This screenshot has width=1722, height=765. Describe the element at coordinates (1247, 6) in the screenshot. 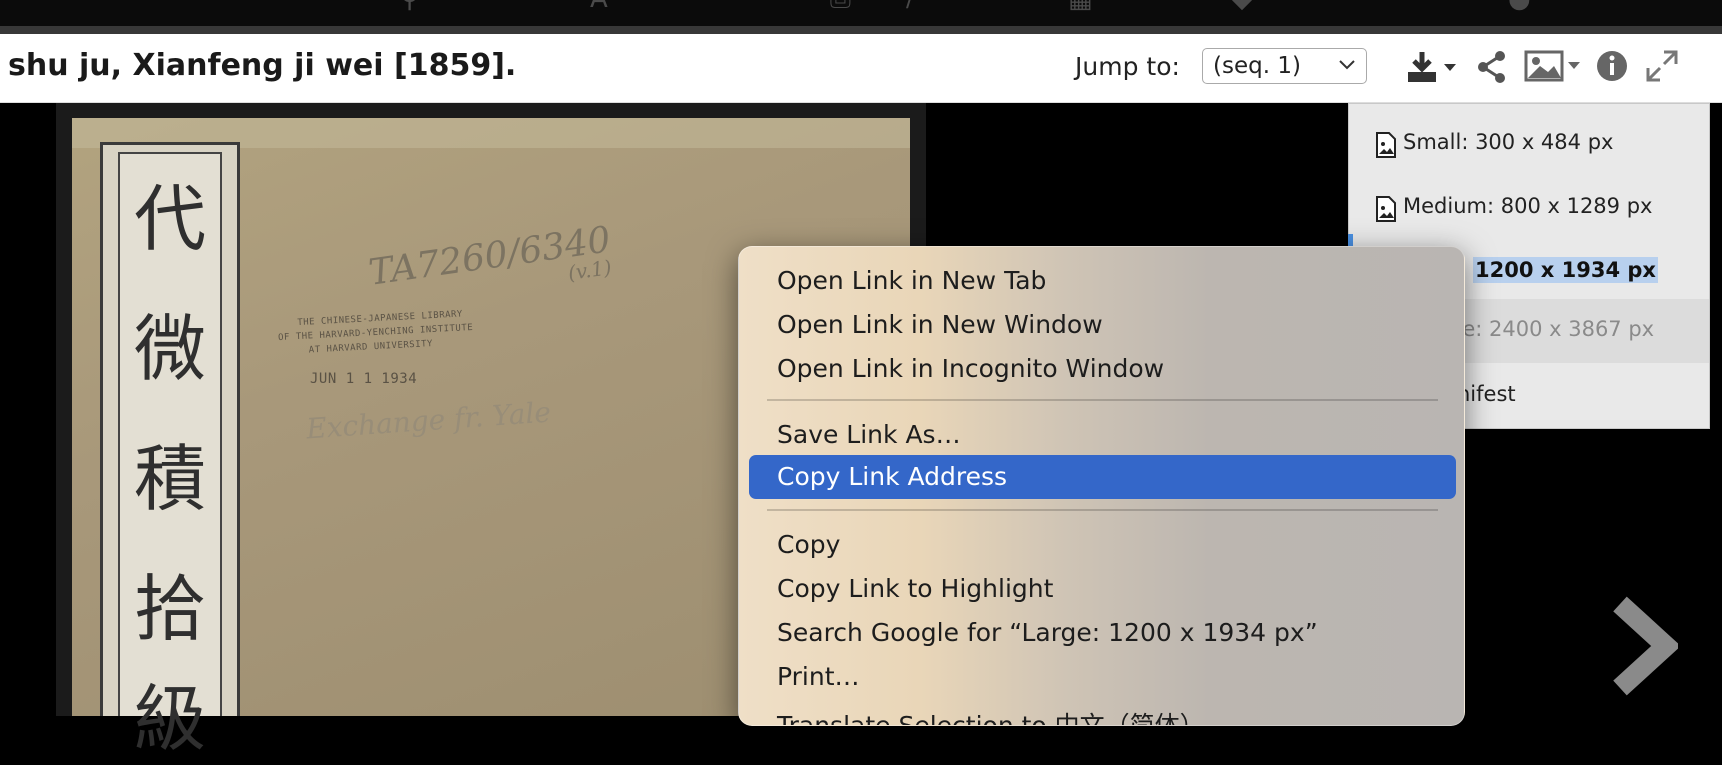

I see `tag-icon: ◆` at that location.